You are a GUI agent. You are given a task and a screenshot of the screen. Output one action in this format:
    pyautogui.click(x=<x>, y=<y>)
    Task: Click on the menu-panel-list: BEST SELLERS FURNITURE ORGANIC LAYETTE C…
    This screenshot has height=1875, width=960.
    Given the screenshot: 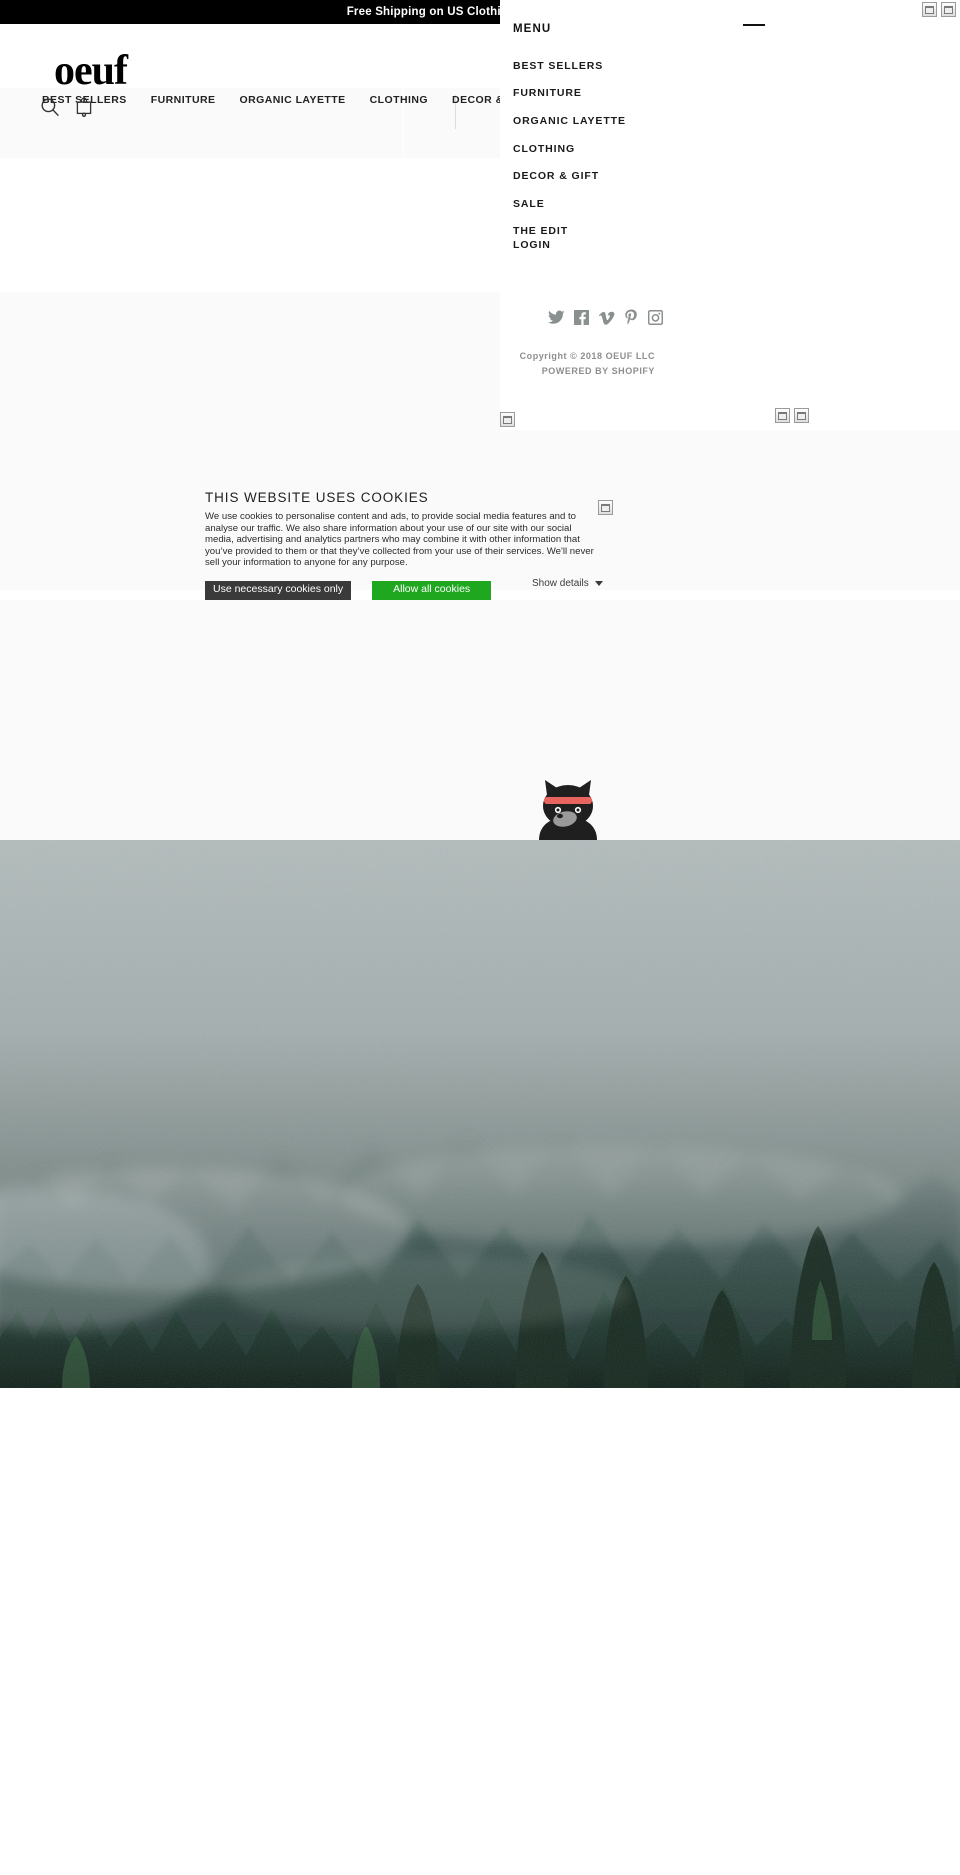 What is the action you would take?
    pyautogui.click(x=663, y=148)
    